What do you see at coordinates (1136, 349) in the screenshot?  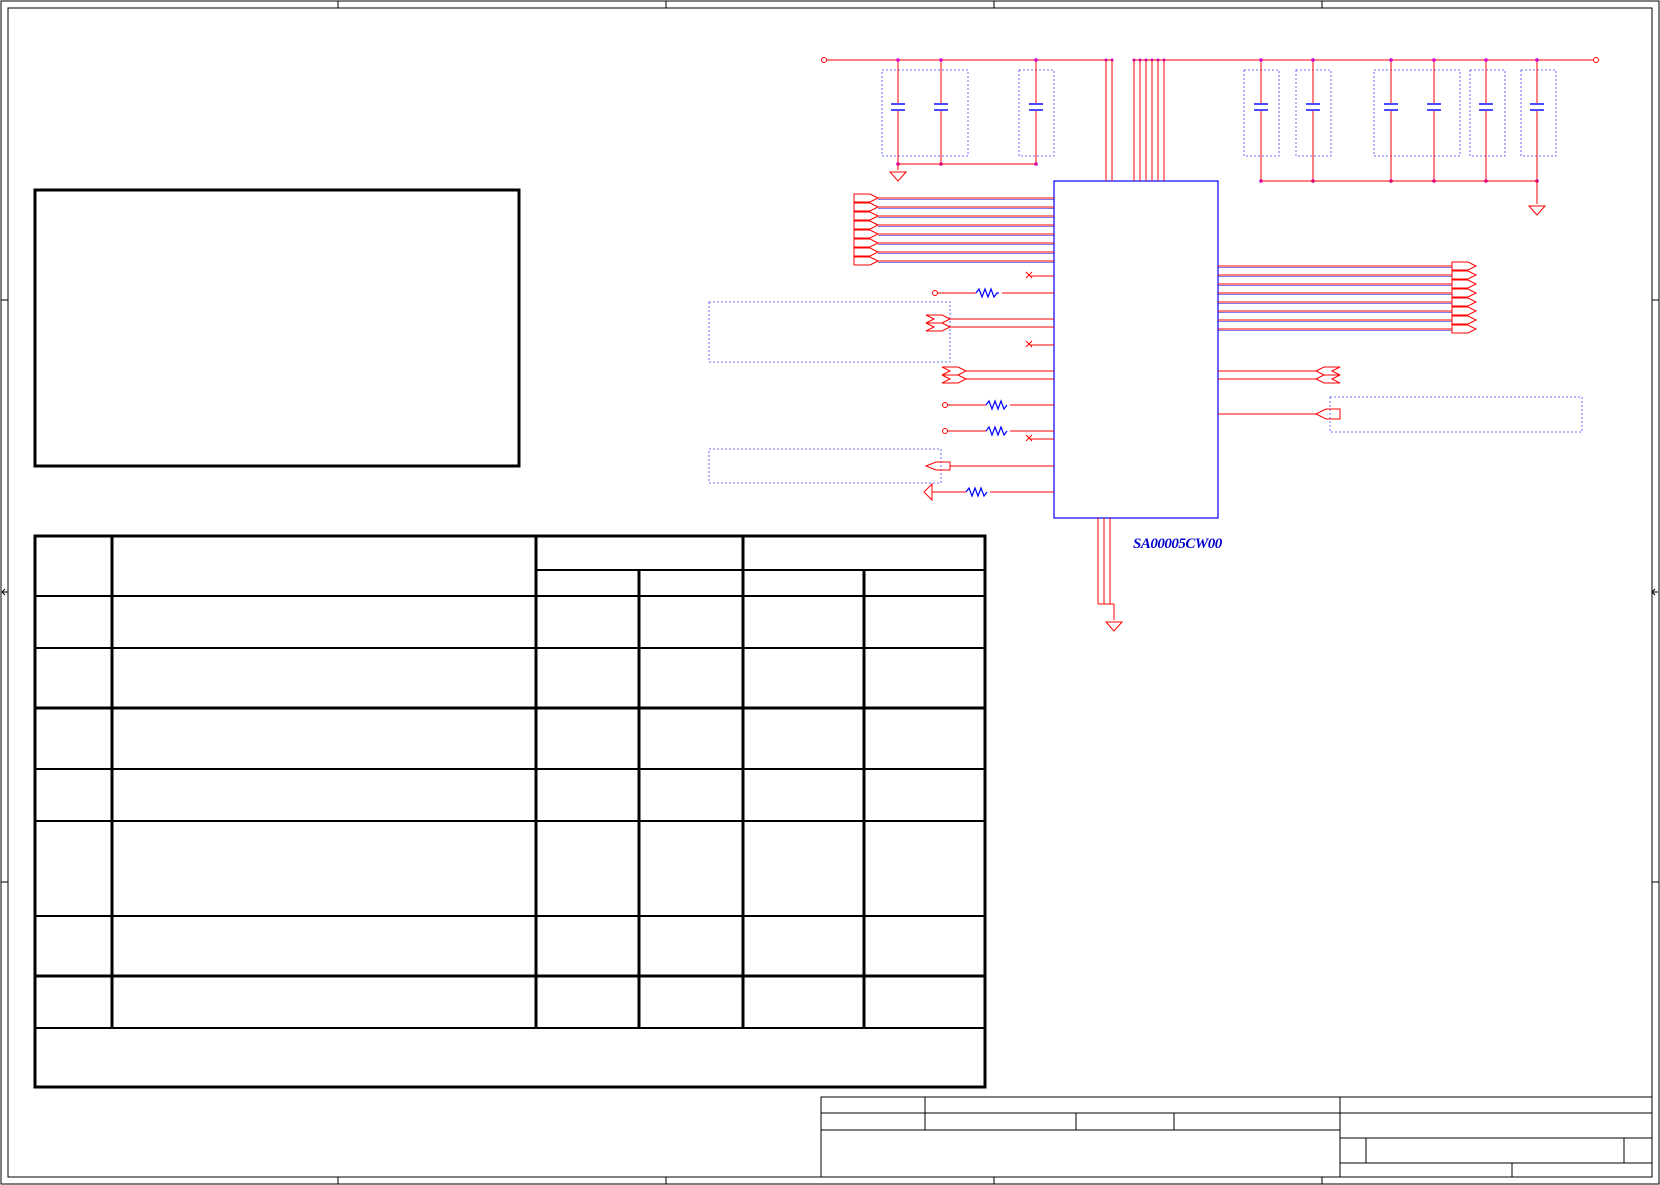 I see `ic-body` at bounding box center [1136, 349].